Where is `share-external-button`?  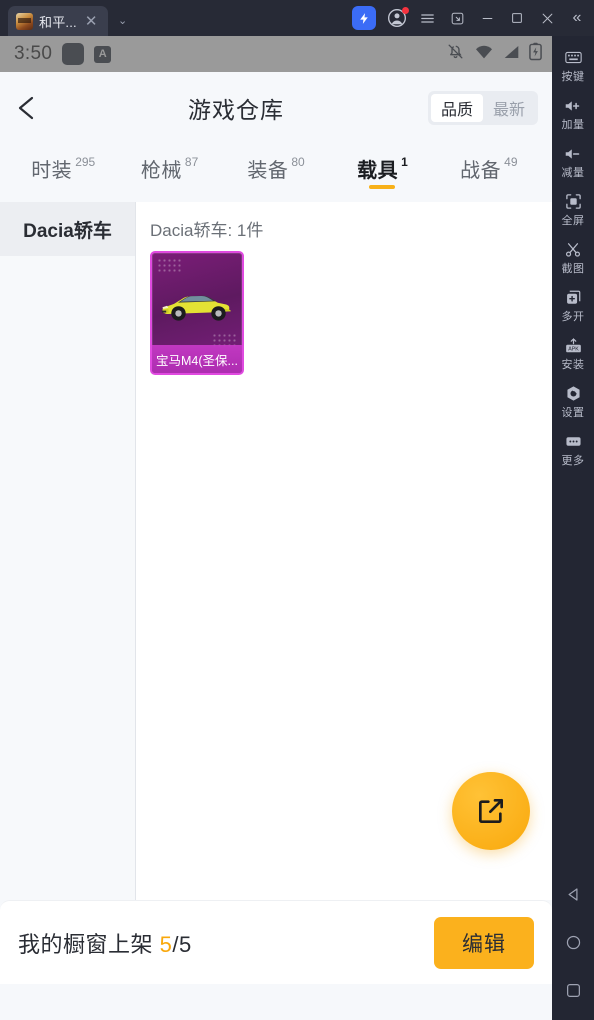 share-external-button is located at coordinates (491, 811).